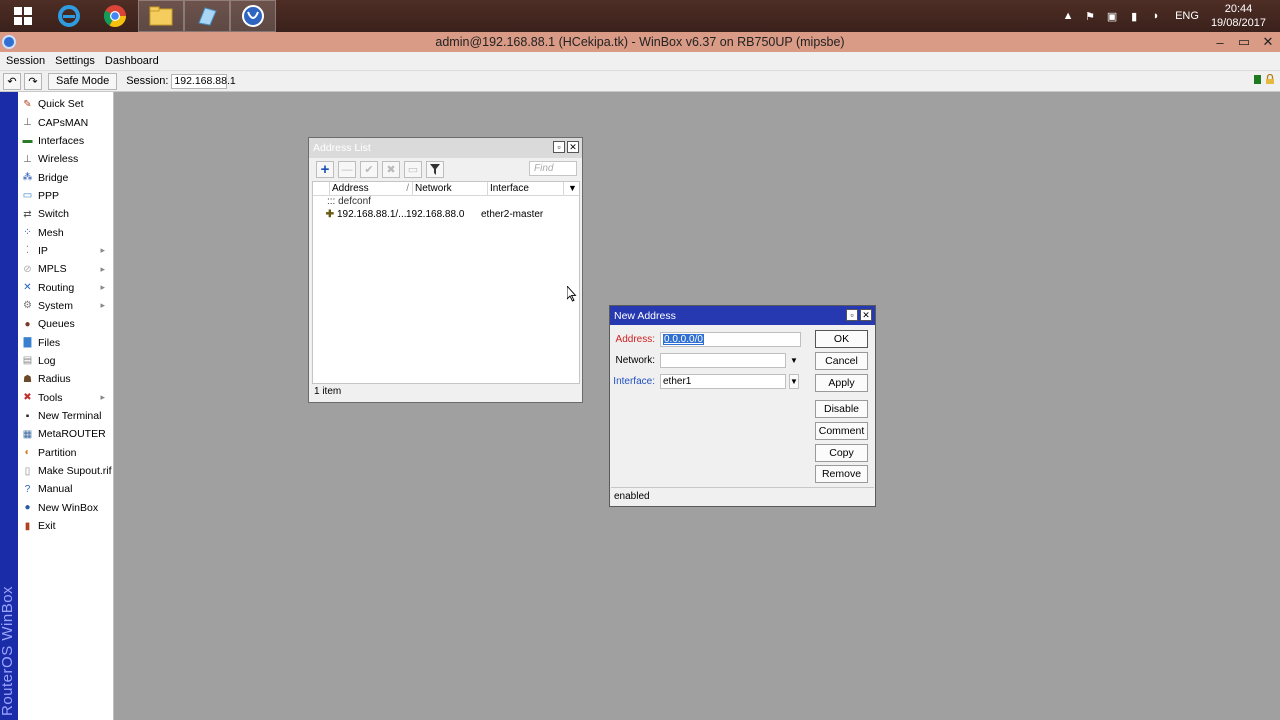 Image resolution: width=1280 pixels, height=720 pixels. What do you see at coordinates (1220, 42) in the screenshot?
I see `minimize-button: –` at bounding box center [1220, 42].